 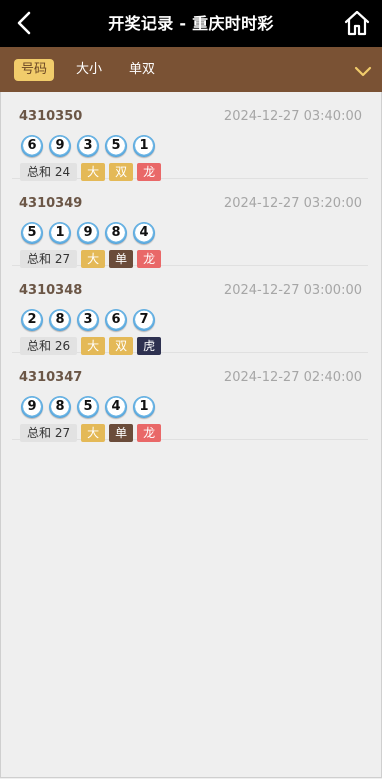 I want to click on issue-number: 4310349, so click(x=51, y=203).